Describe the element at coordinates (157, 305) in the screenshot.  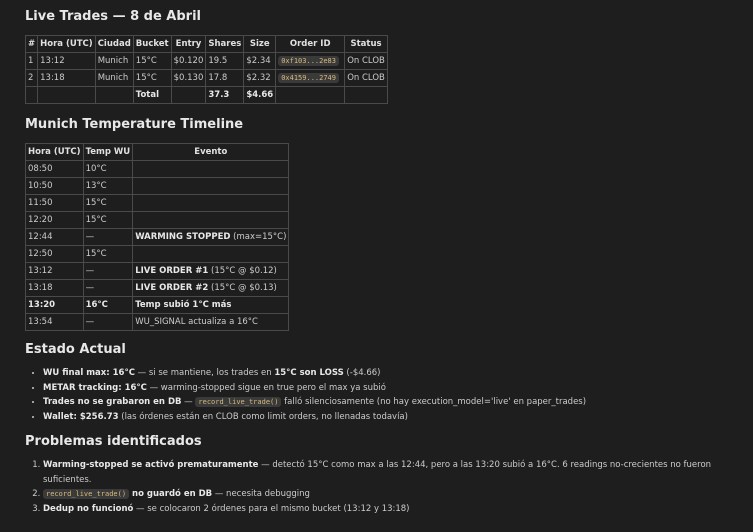
I see `timeline-row: 13:20 16°C Temp subió 1°C más` at that location.